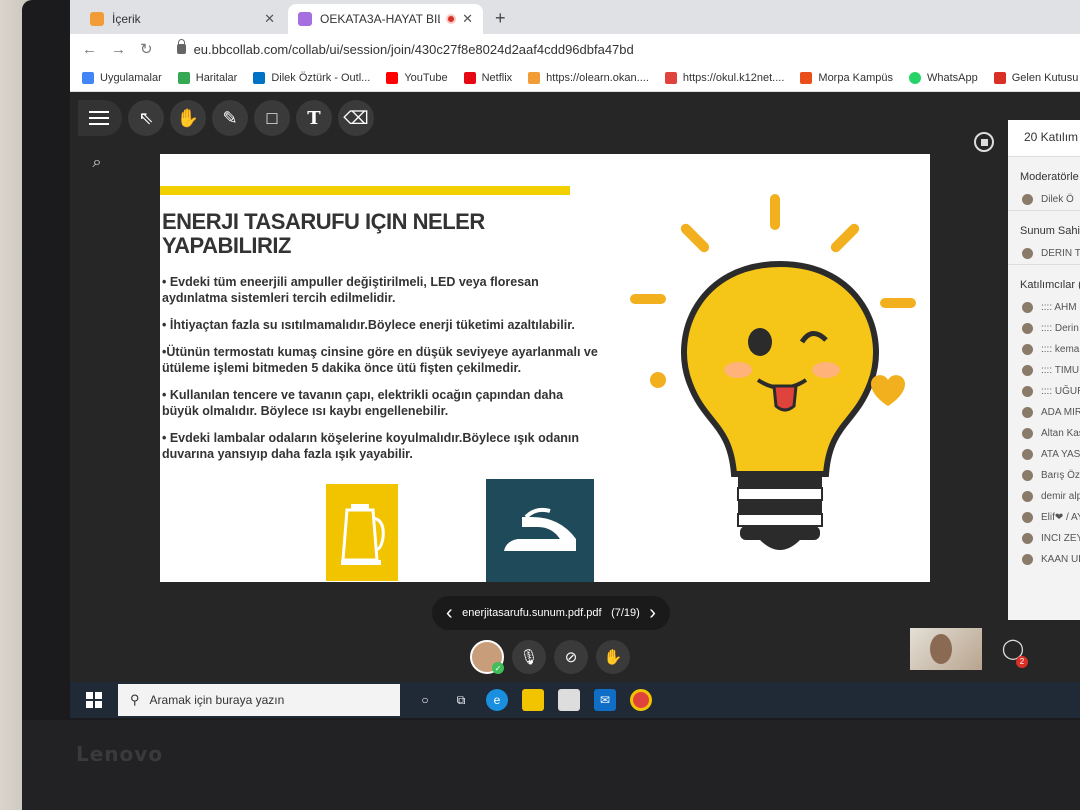  Describe the element at coordinates (89, 49) in the screenshot. I see `back-icon: ←` at that location.